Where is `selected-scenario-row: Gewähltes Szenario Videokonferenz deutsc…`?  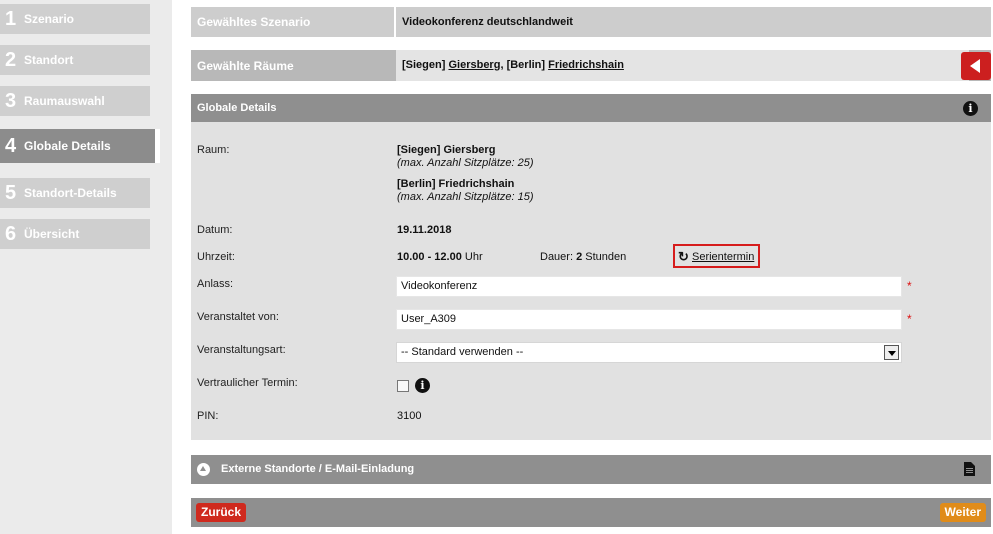
selected-scenario-row: Gewähltes Szenario Videokonferenz deutsc… is located at coordinates (591, 22).